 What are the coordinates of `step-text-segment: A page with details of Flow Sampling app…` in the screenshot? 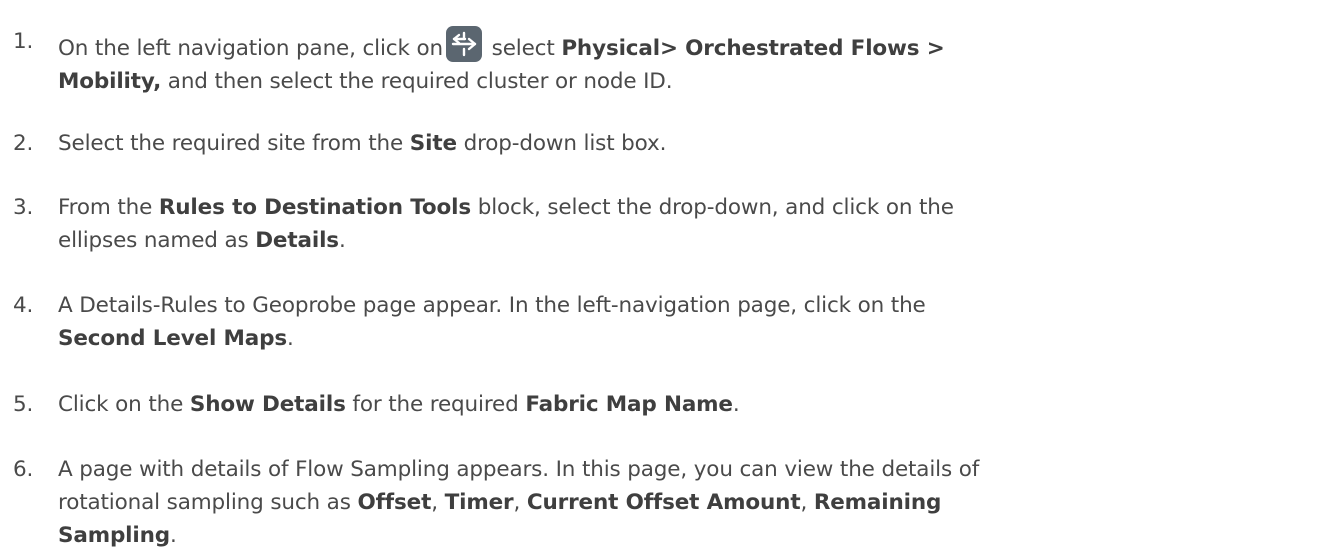 It's located at (519, 469).